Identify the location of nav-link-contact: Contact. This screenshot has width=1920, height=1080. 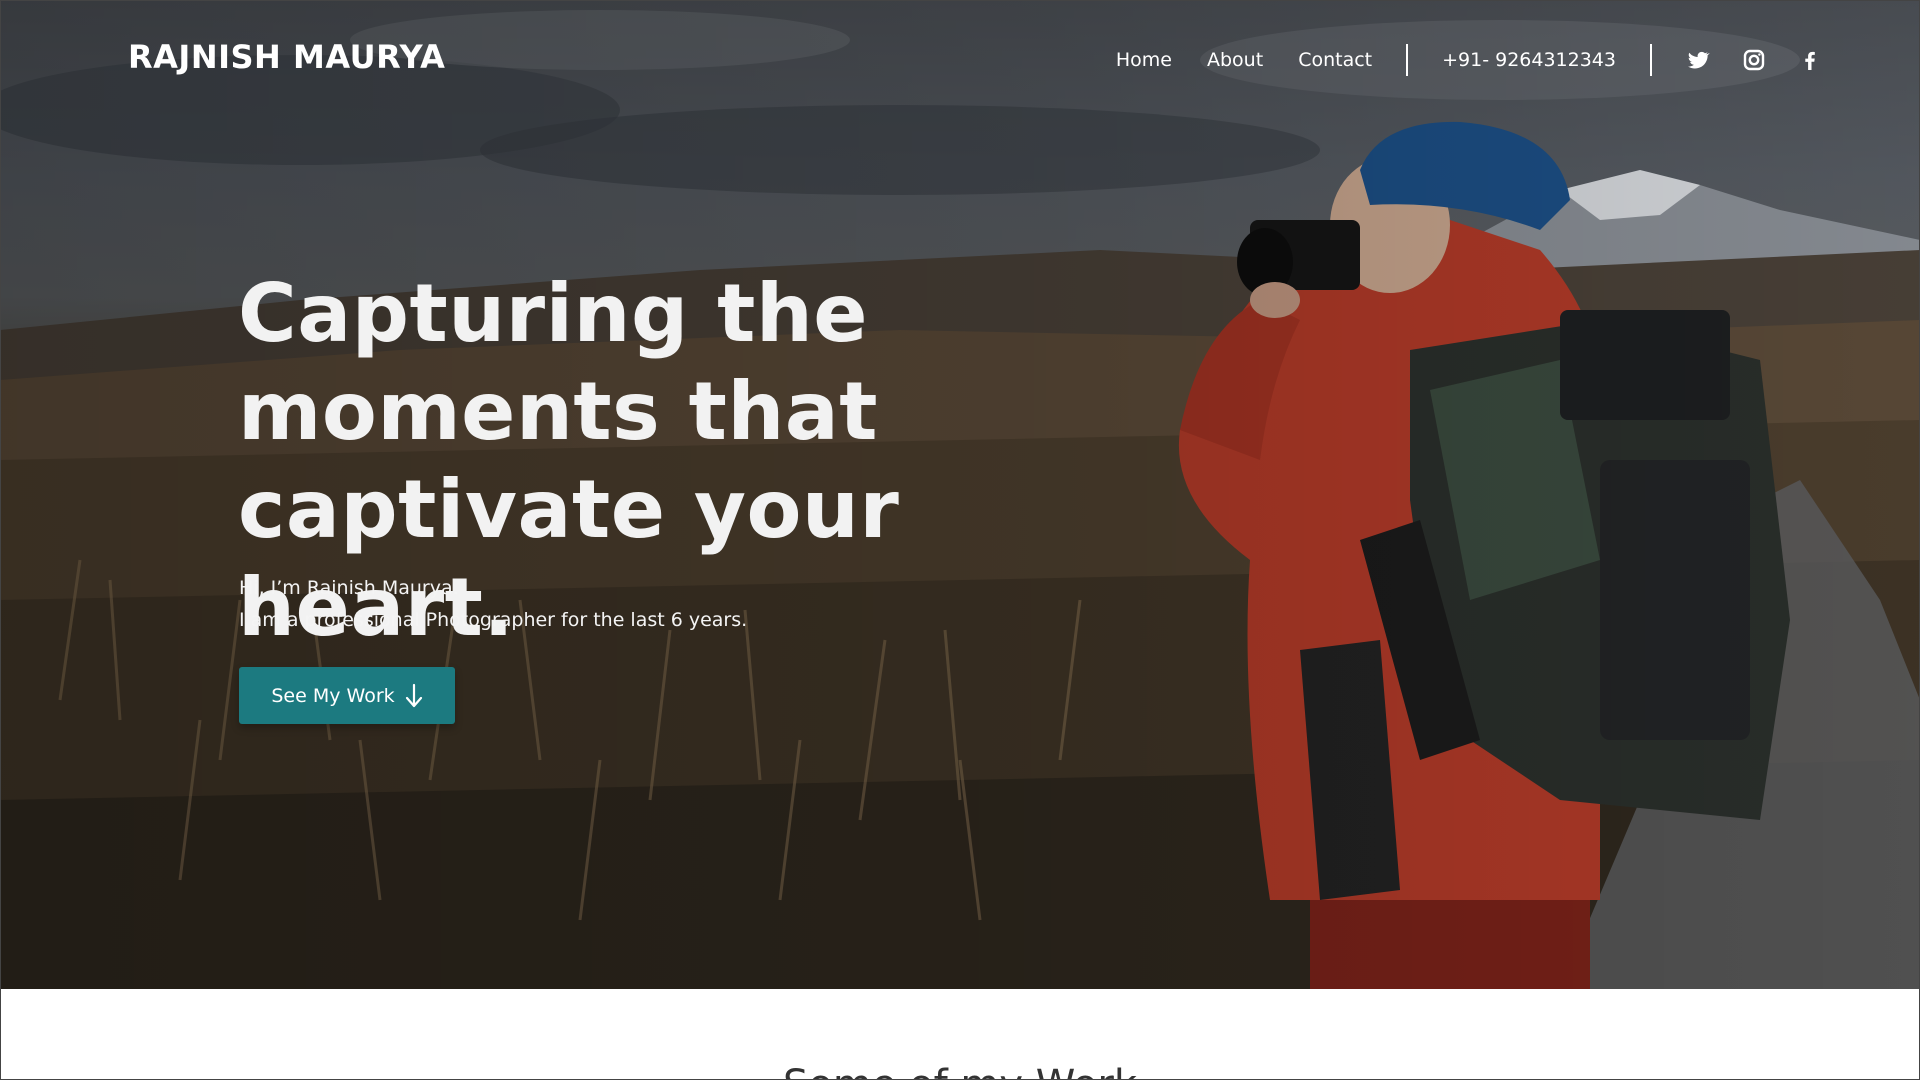
(1335, 60).